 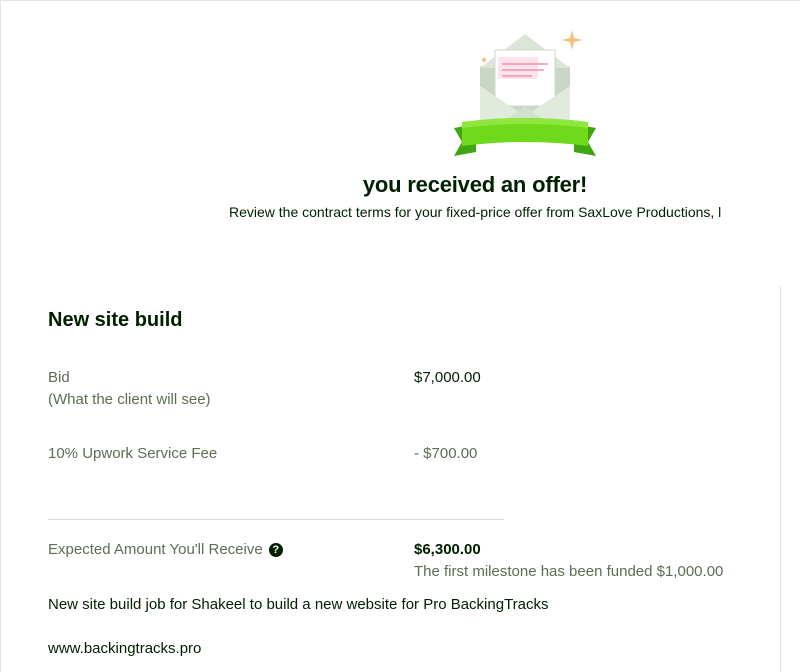 What do you see at coordinates (276, 519) in the screenshot?
I see `amount-separator` at bounding box center [276, 519].